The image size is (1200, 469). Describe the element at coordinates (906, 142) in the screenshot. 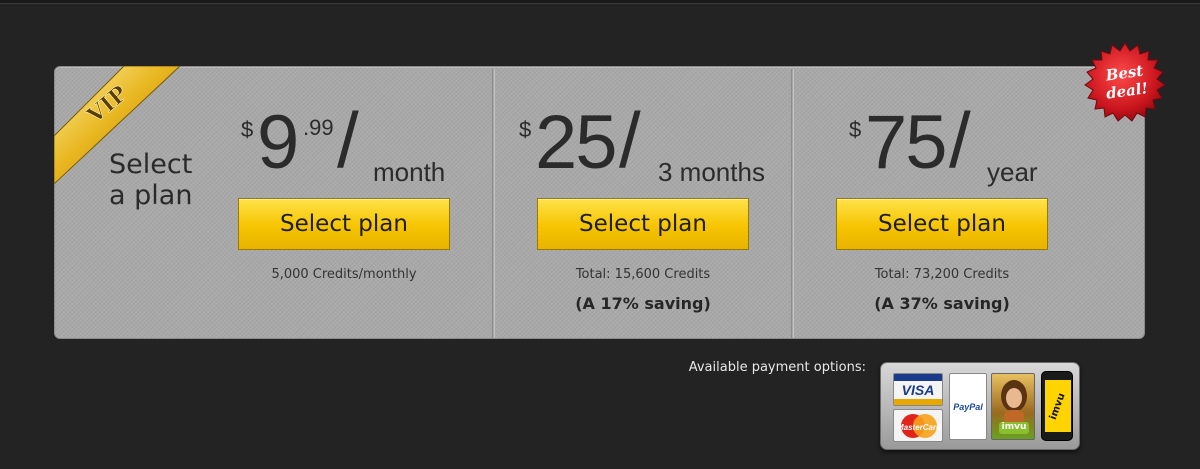

I see `price-amount: 75` at that location.